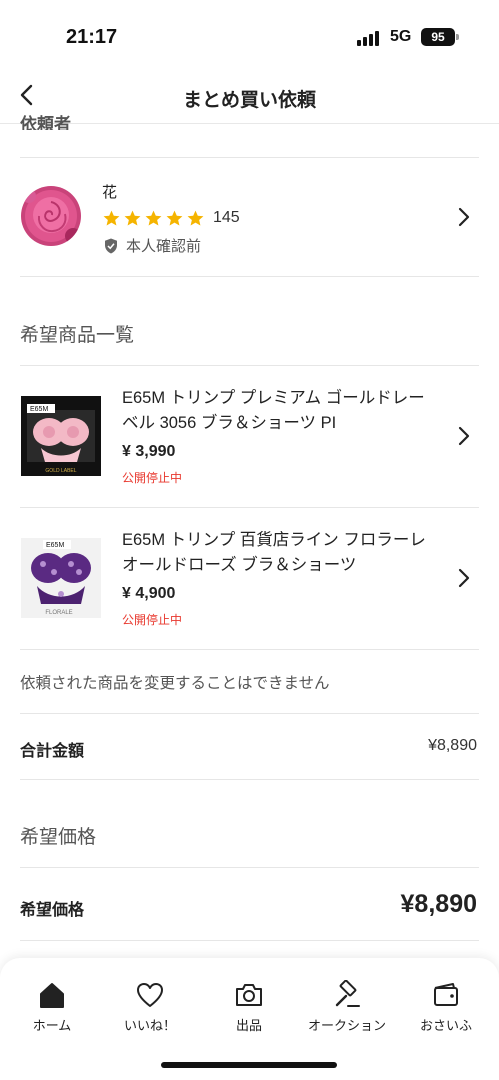 This screenshot has width=499, height=1080. Describe the element at coordinates (60, 471) in the screenshot. I see `thumb-caption: GOLD LABEL` at that location.